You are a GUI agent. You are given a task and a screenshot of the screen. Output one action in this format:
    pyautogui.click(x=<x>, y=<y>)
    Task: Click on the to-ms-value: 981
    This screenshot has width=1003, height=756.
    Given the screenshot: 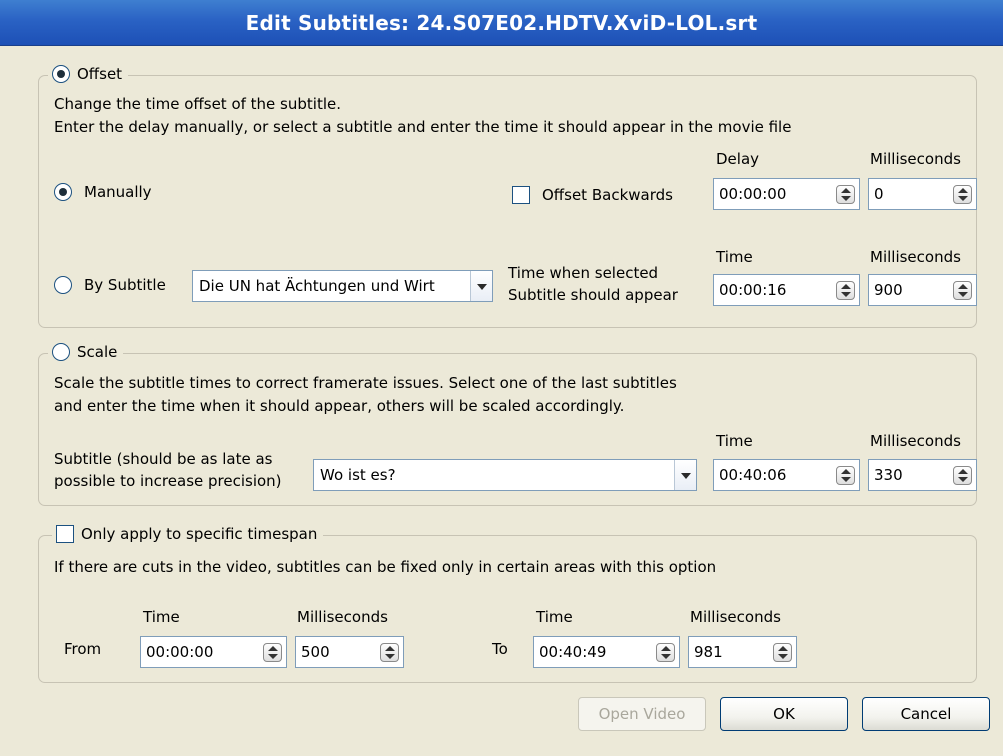 What is the action you would take?
    pyautogui.click(x=708, y=652)
    